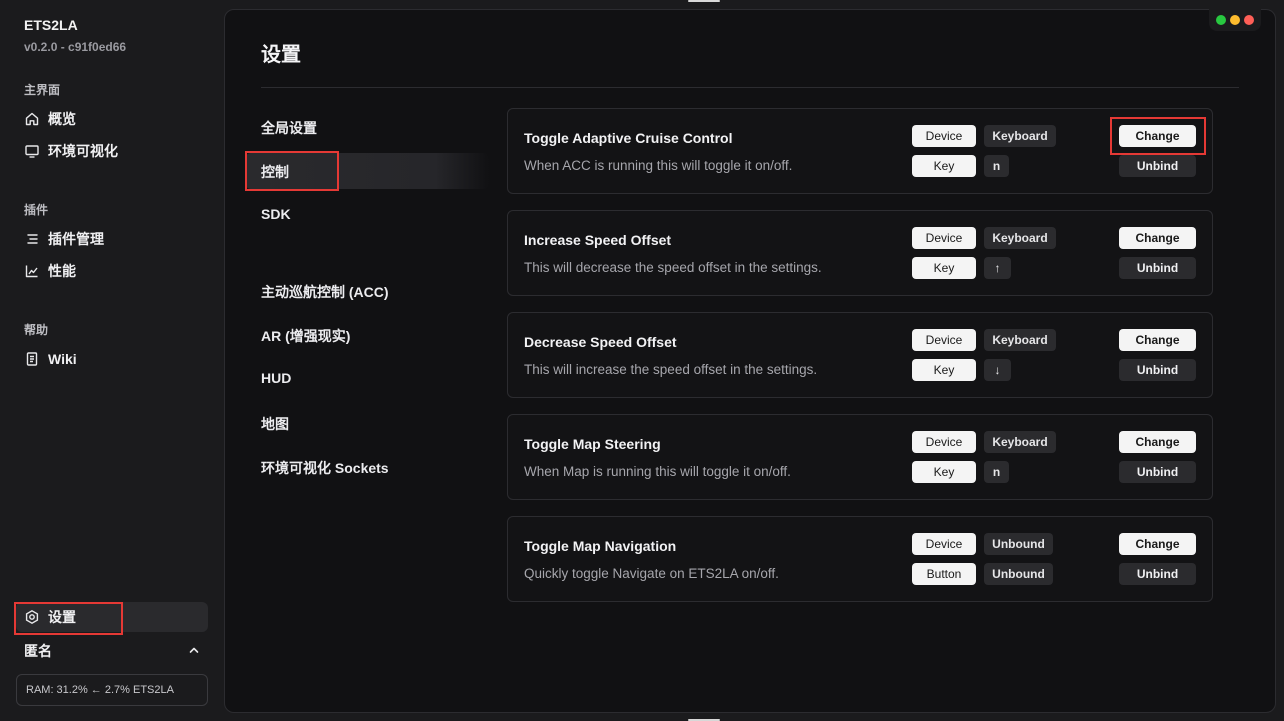 Image resolution: width=1284 pixels, height=721 pixels. What do you see at coordinates (32, 271) in the screenshot?
I see `chart-icon` at bounding box center [32, 271].